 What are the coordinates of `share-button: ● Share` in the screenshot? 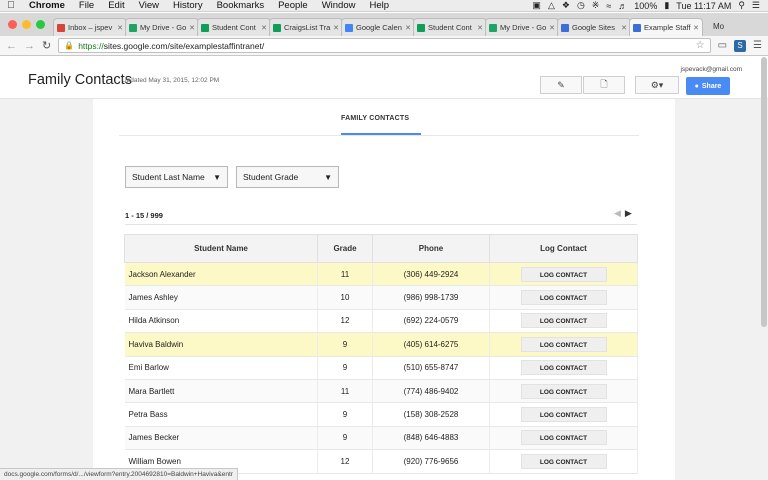 It's located at (708, 86).